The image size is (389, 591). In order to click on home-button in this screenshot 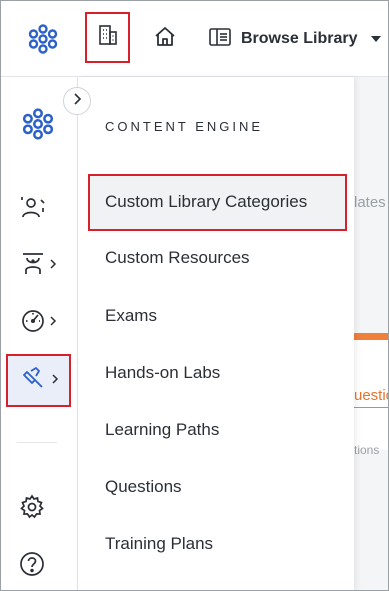, I will do `click(165, 39)`.